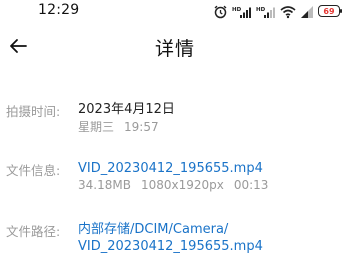 Image resolution: width=350 pixels, height=270 pixels. What do you see at coordinates (126, 109) in the screenshot?
I see `capture-date: 2023年4月12日` at bounding box center [126, 109].